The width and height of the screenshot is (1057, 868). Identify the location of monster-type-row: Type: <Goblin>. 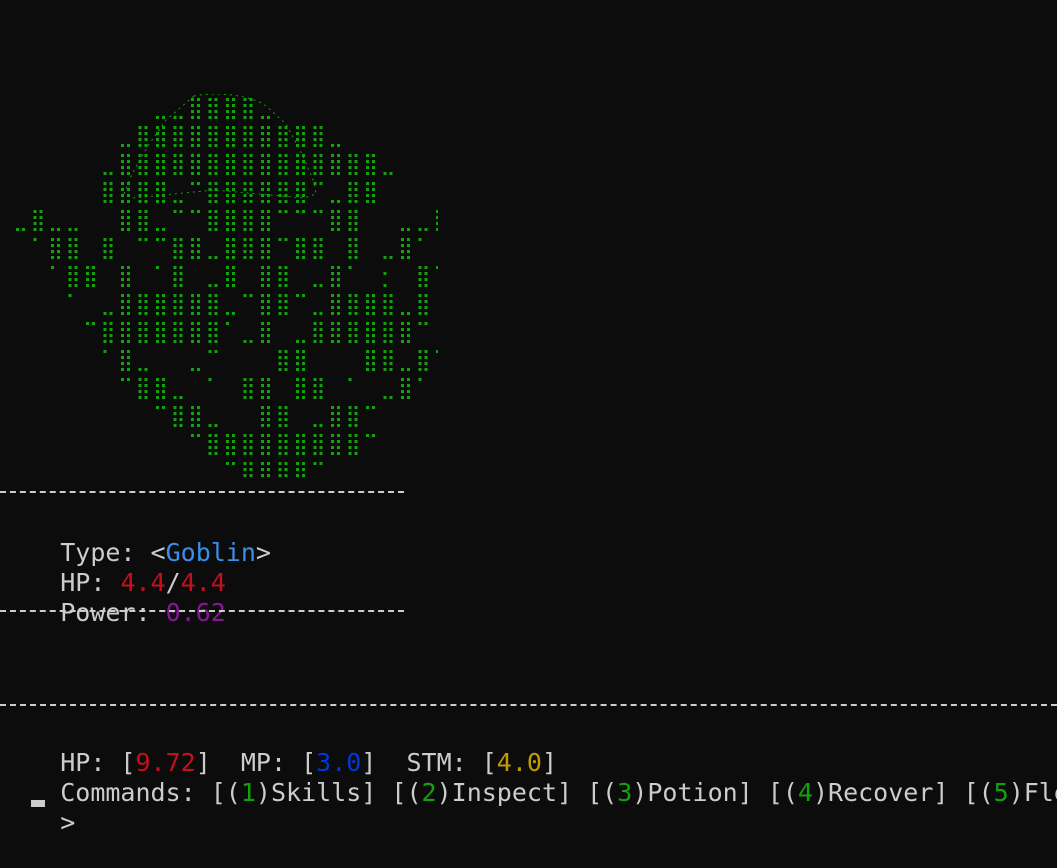
(135, 537).